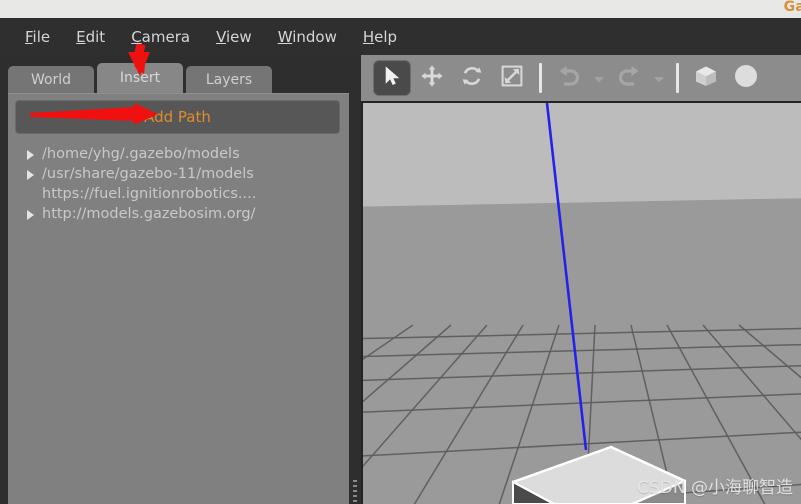  I want to click on tree-item-home-gazebo-models: /home/yhg/.gazebo/models, so click(186, 154).